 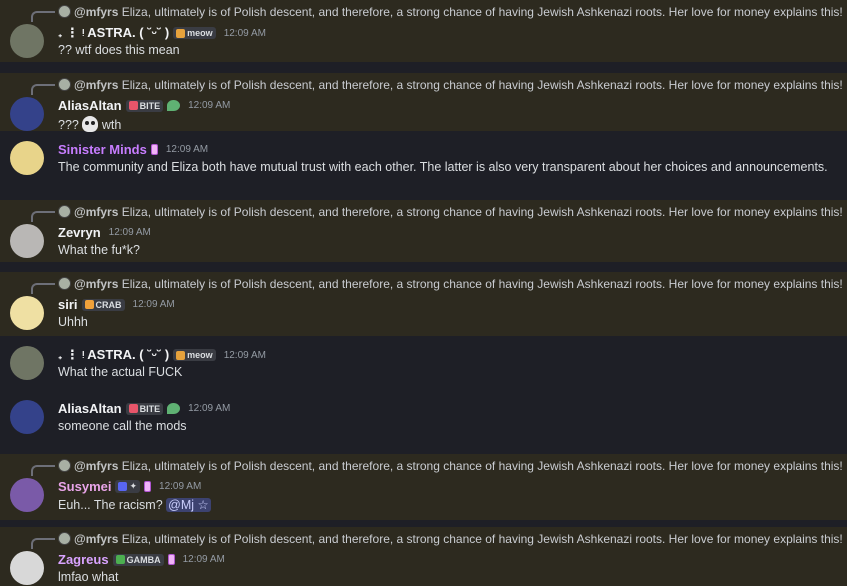 I want to click on skull-emoji-icon, so click(x=90, y=124).